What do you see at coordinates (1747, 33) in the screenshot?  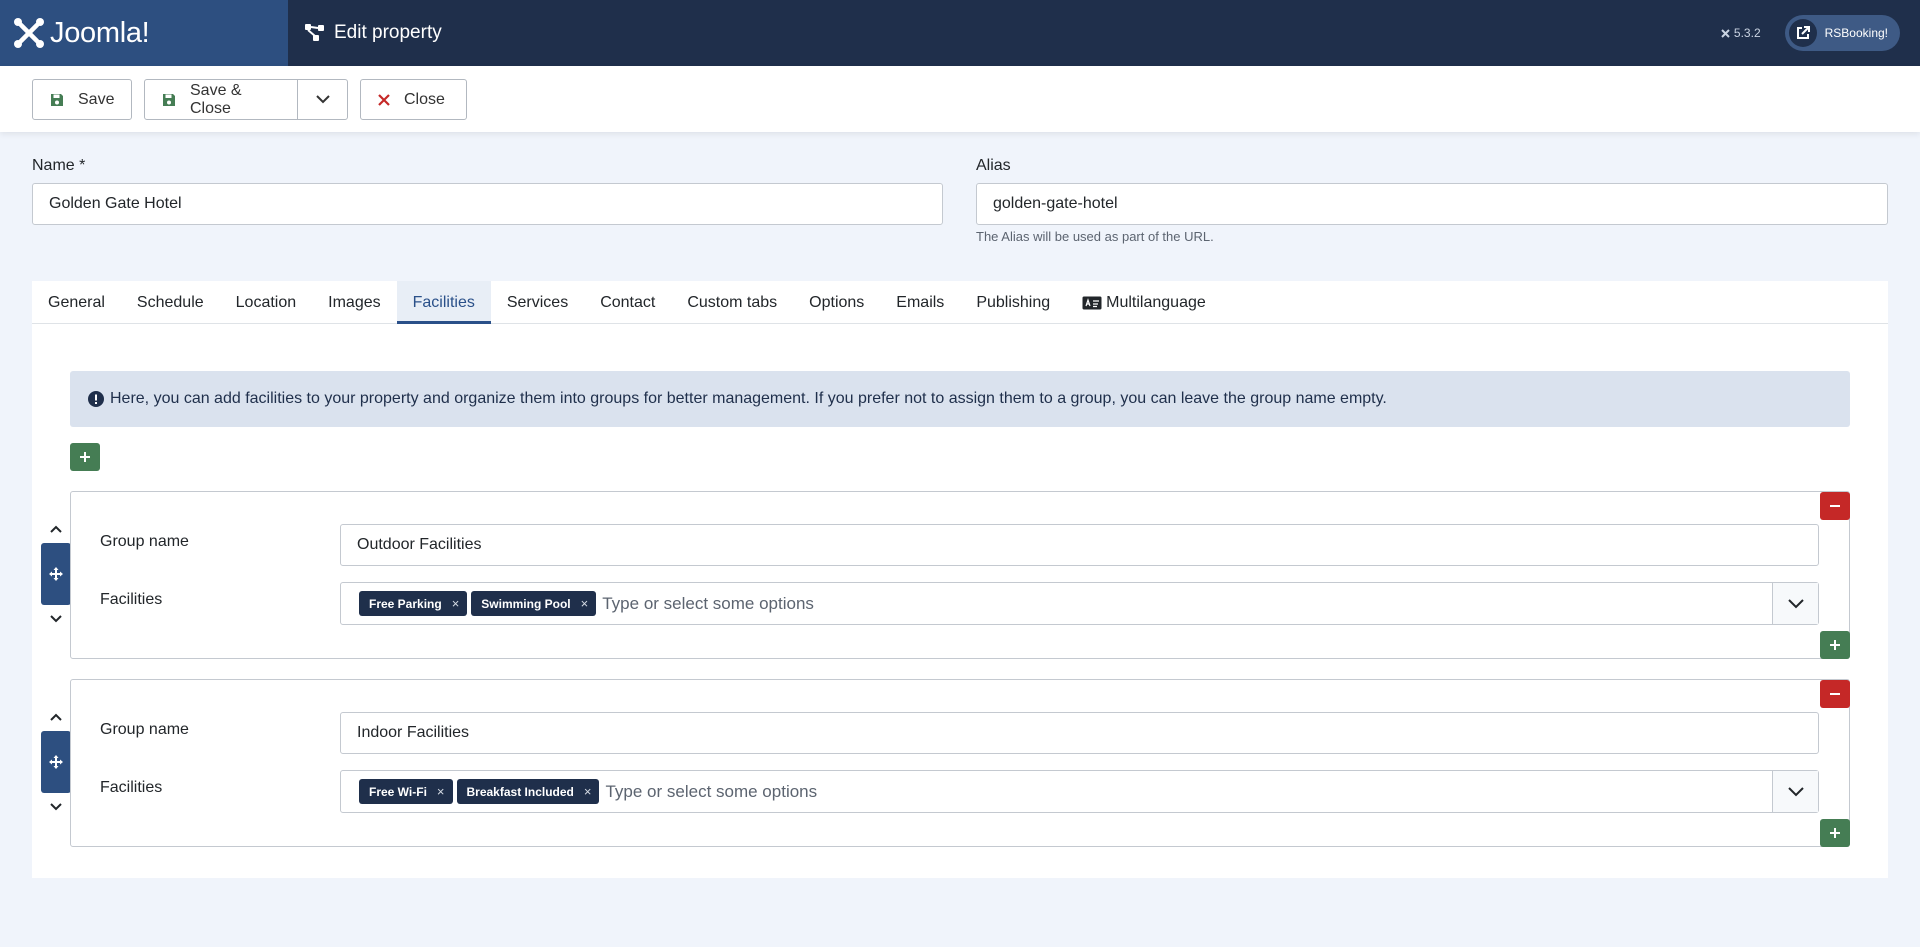 I see `version-number: 5.3.2` at bounding box center [1747, 33].